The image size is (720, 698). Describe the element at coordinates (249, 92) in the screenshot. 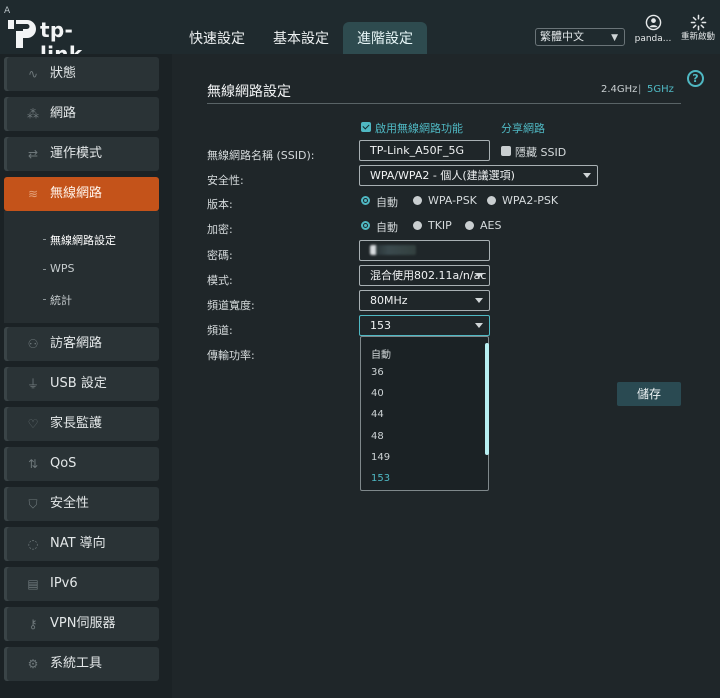

I see `page-title: 無線網路設定` at that location.